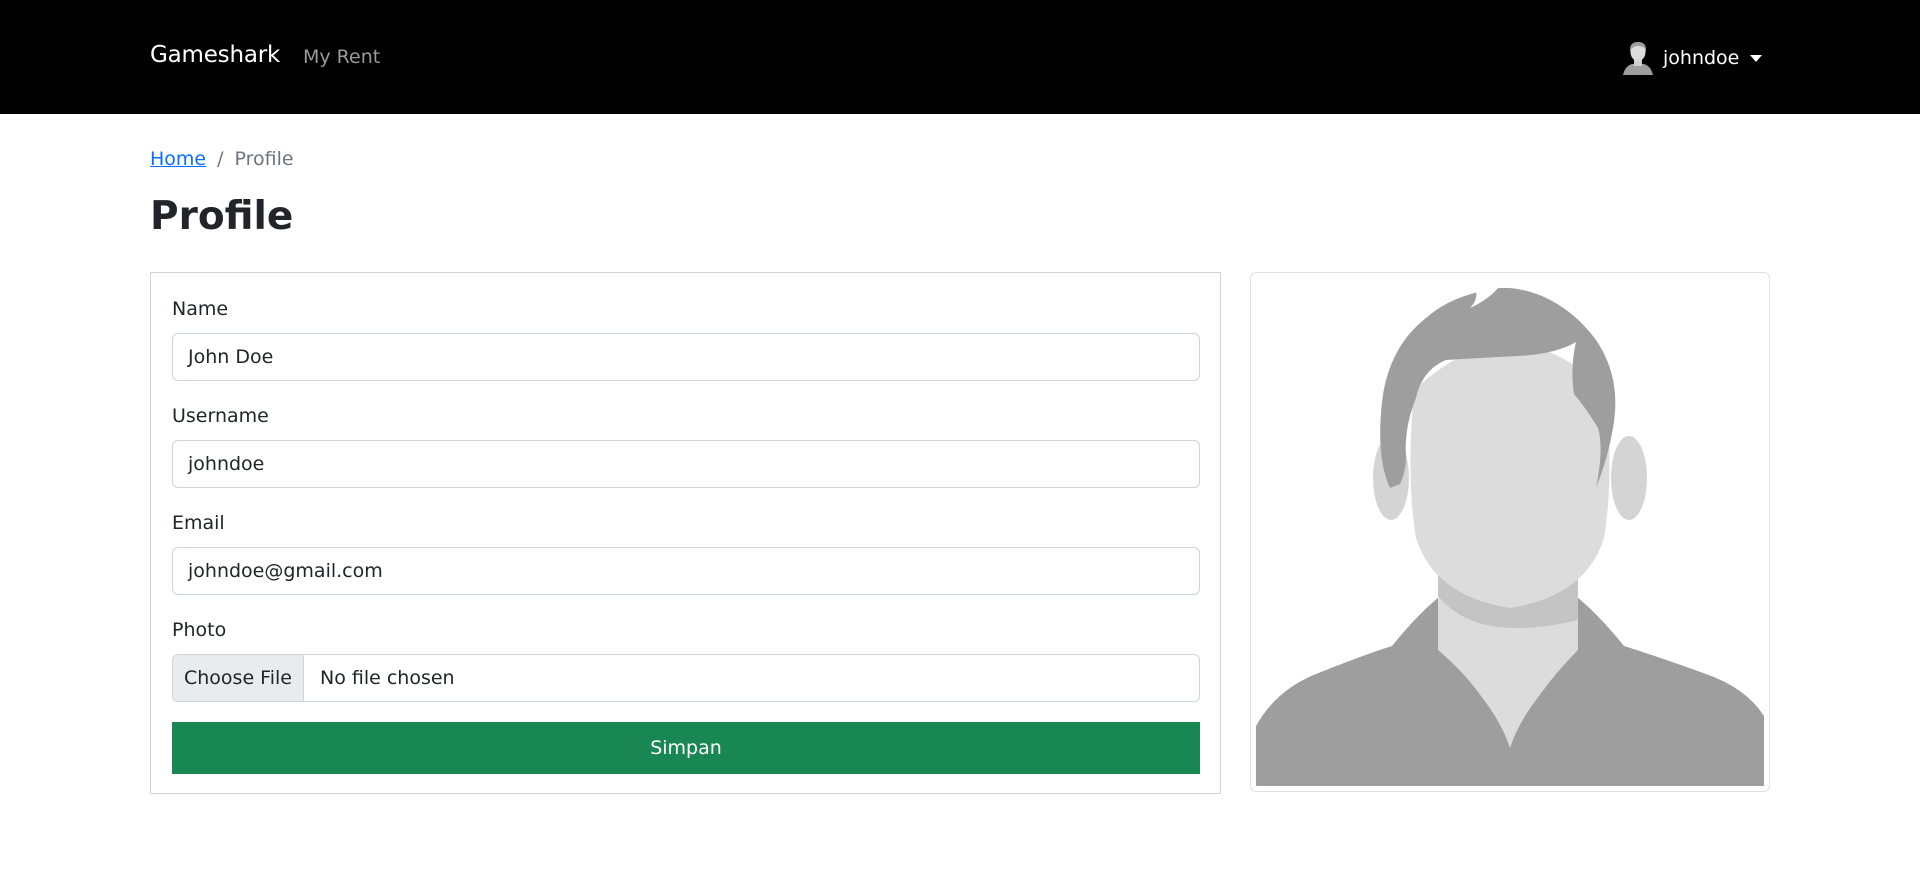  I want to click on breadcrumb: Home / Profile, so click(222, 159).